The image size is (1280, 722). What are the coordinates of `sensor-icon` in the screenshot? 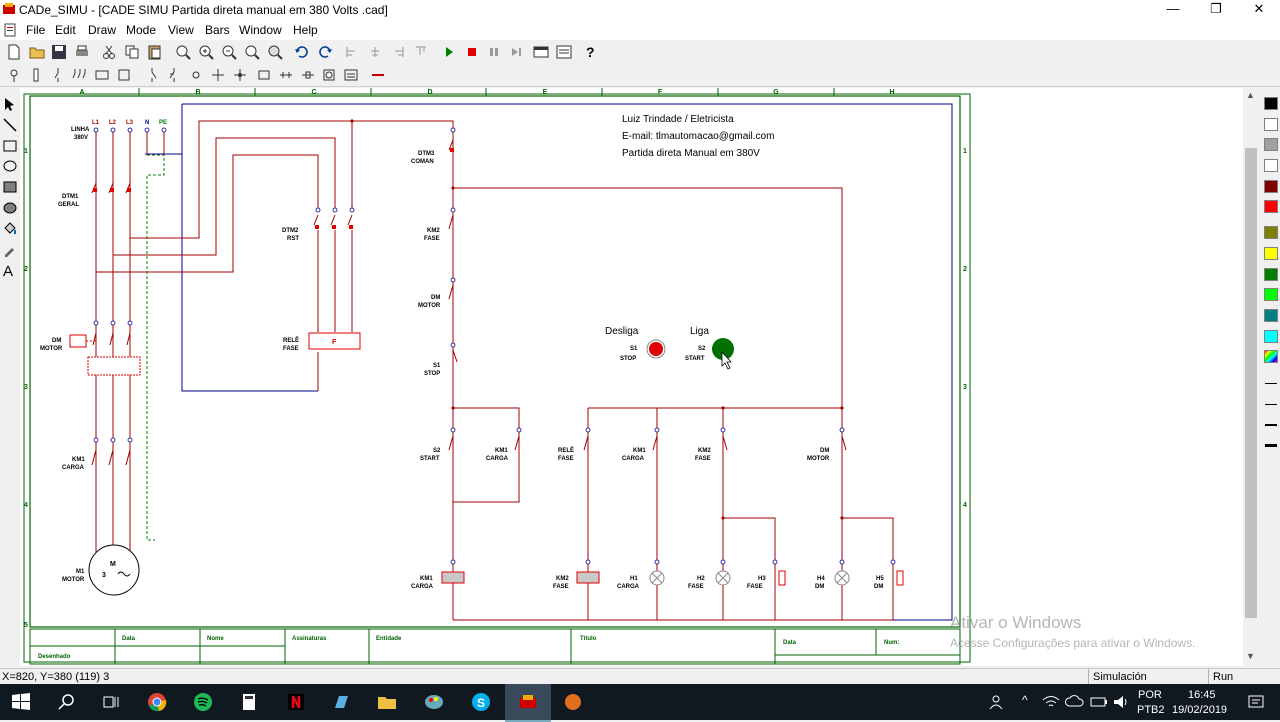 It's located at (308, 75).